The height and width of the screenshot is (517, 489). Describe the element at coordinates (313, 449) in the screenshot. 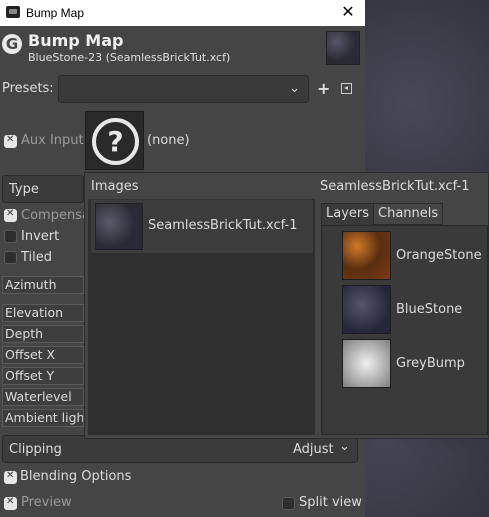

I see `clipping-value: Adjust` at that location.